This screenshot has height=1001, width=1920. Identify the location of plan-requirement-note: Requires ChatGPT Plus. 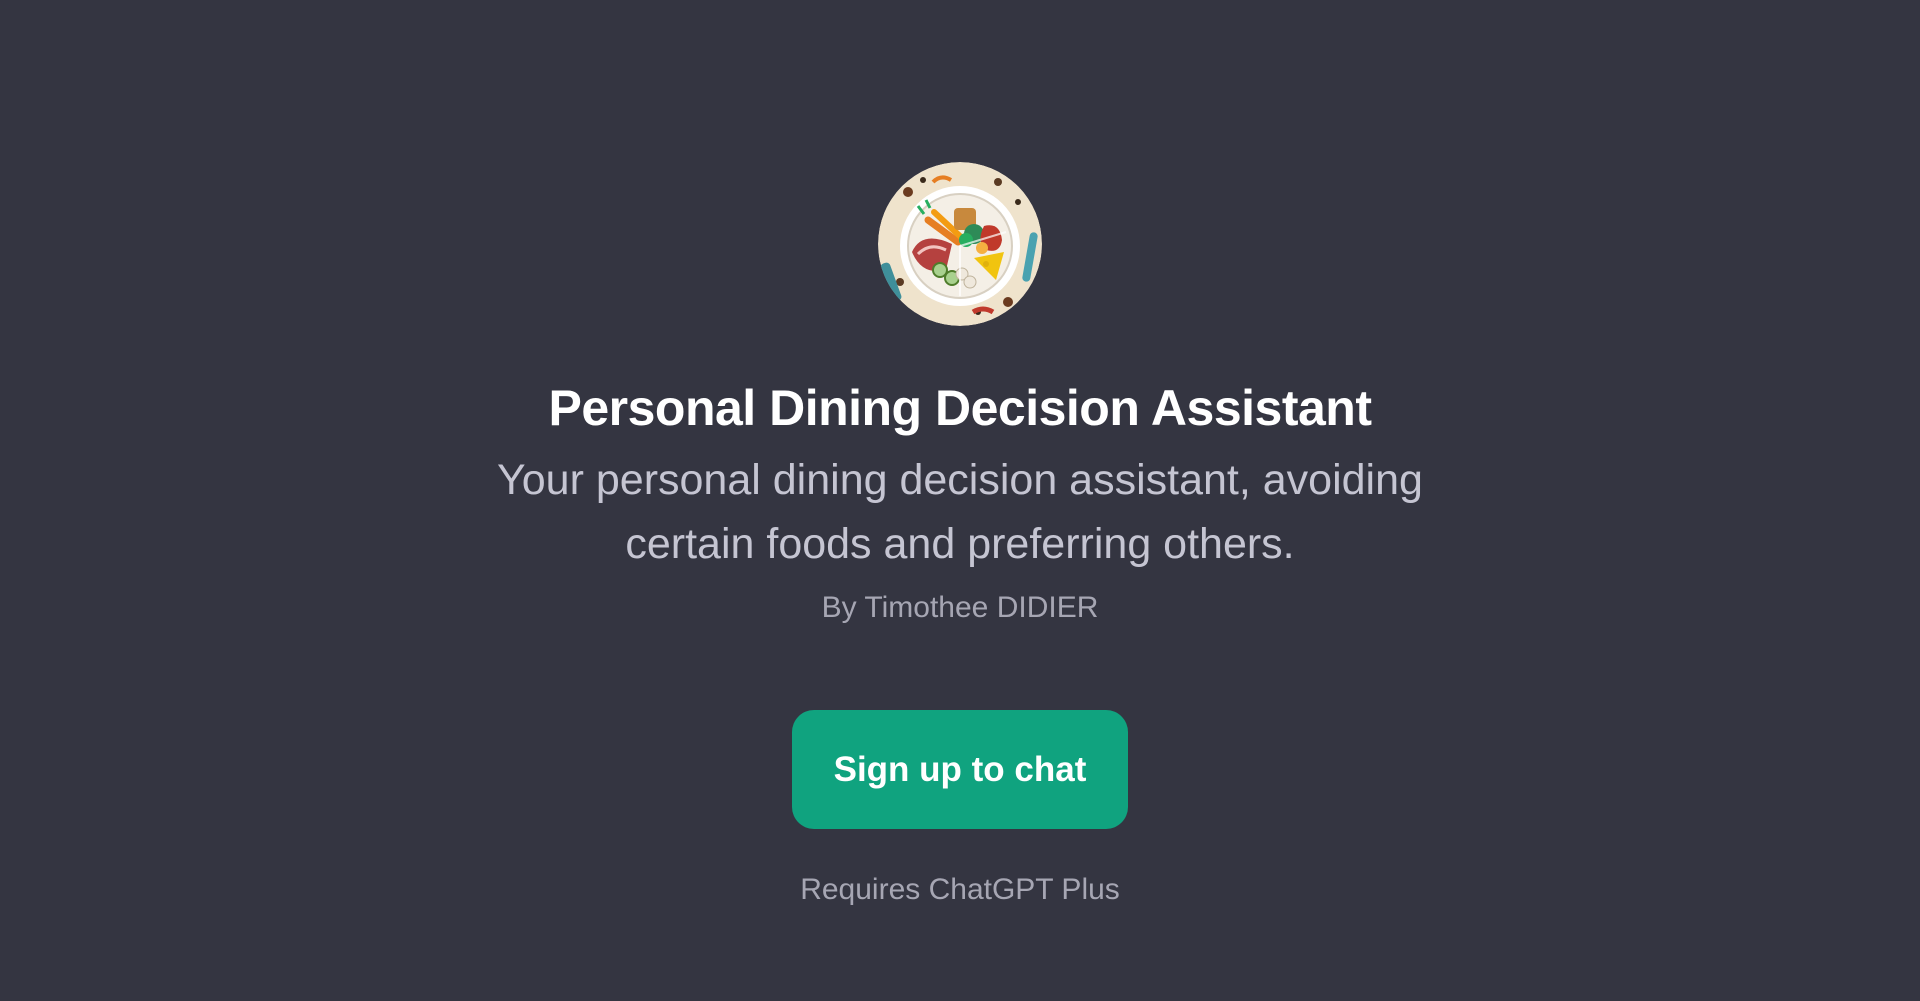
(960, 889).